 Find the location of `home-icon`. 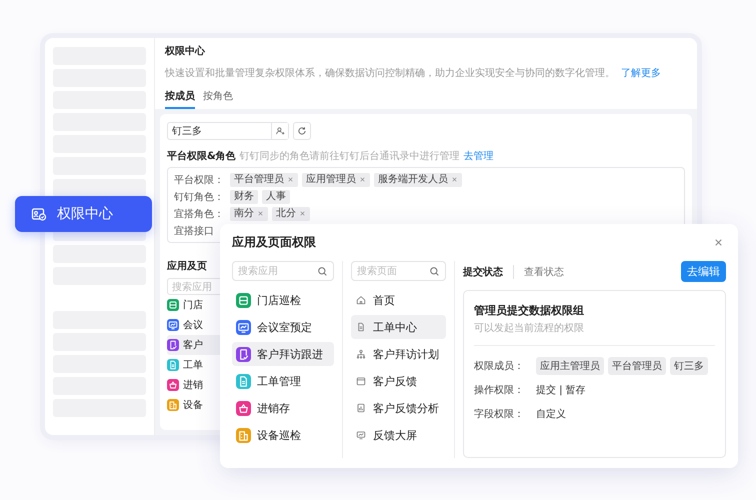

home-icon is located at coordinates (361, 300).